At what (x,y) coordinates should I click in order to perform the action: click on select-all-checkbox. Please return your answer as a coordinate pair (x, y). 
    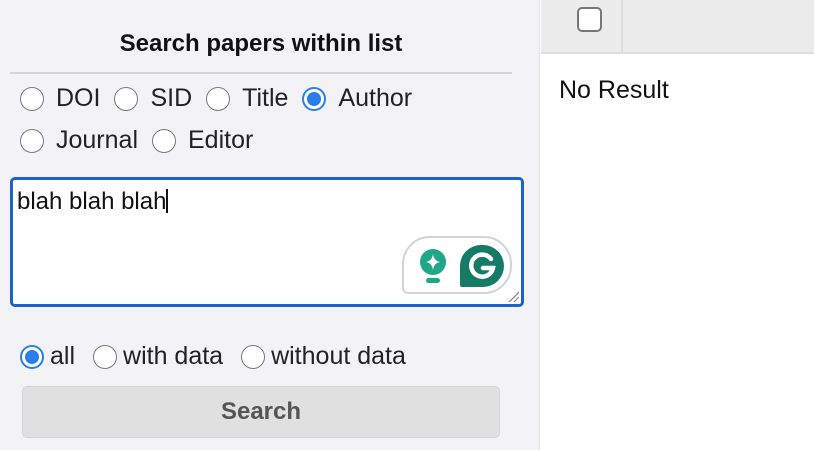
    Looking at the image, I should click on (589, 19).